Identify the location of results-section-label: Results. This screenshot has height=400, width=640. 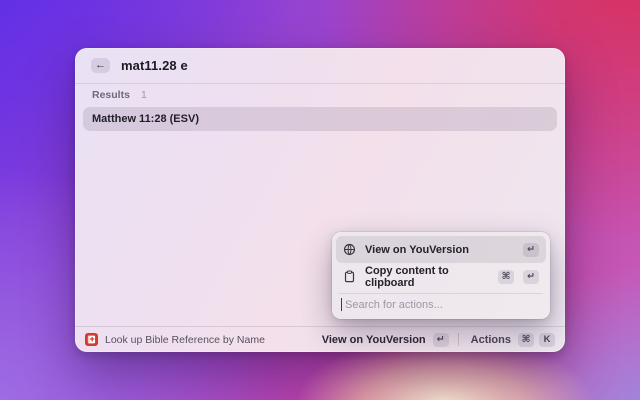
(111, 95).